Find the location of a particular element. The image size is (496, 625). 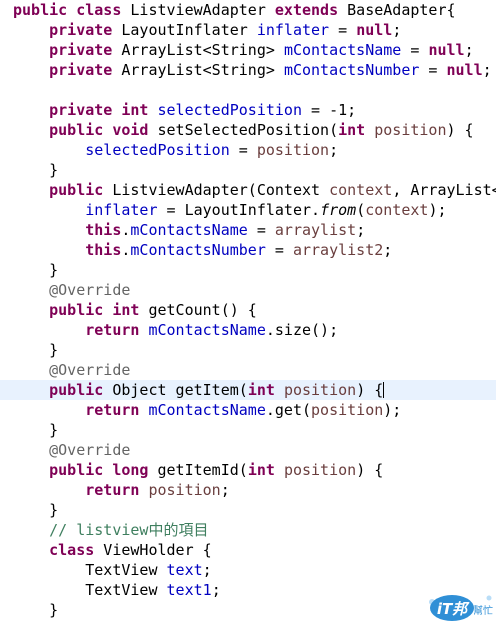

code-token: TextView is located at coordinates (126, 570).